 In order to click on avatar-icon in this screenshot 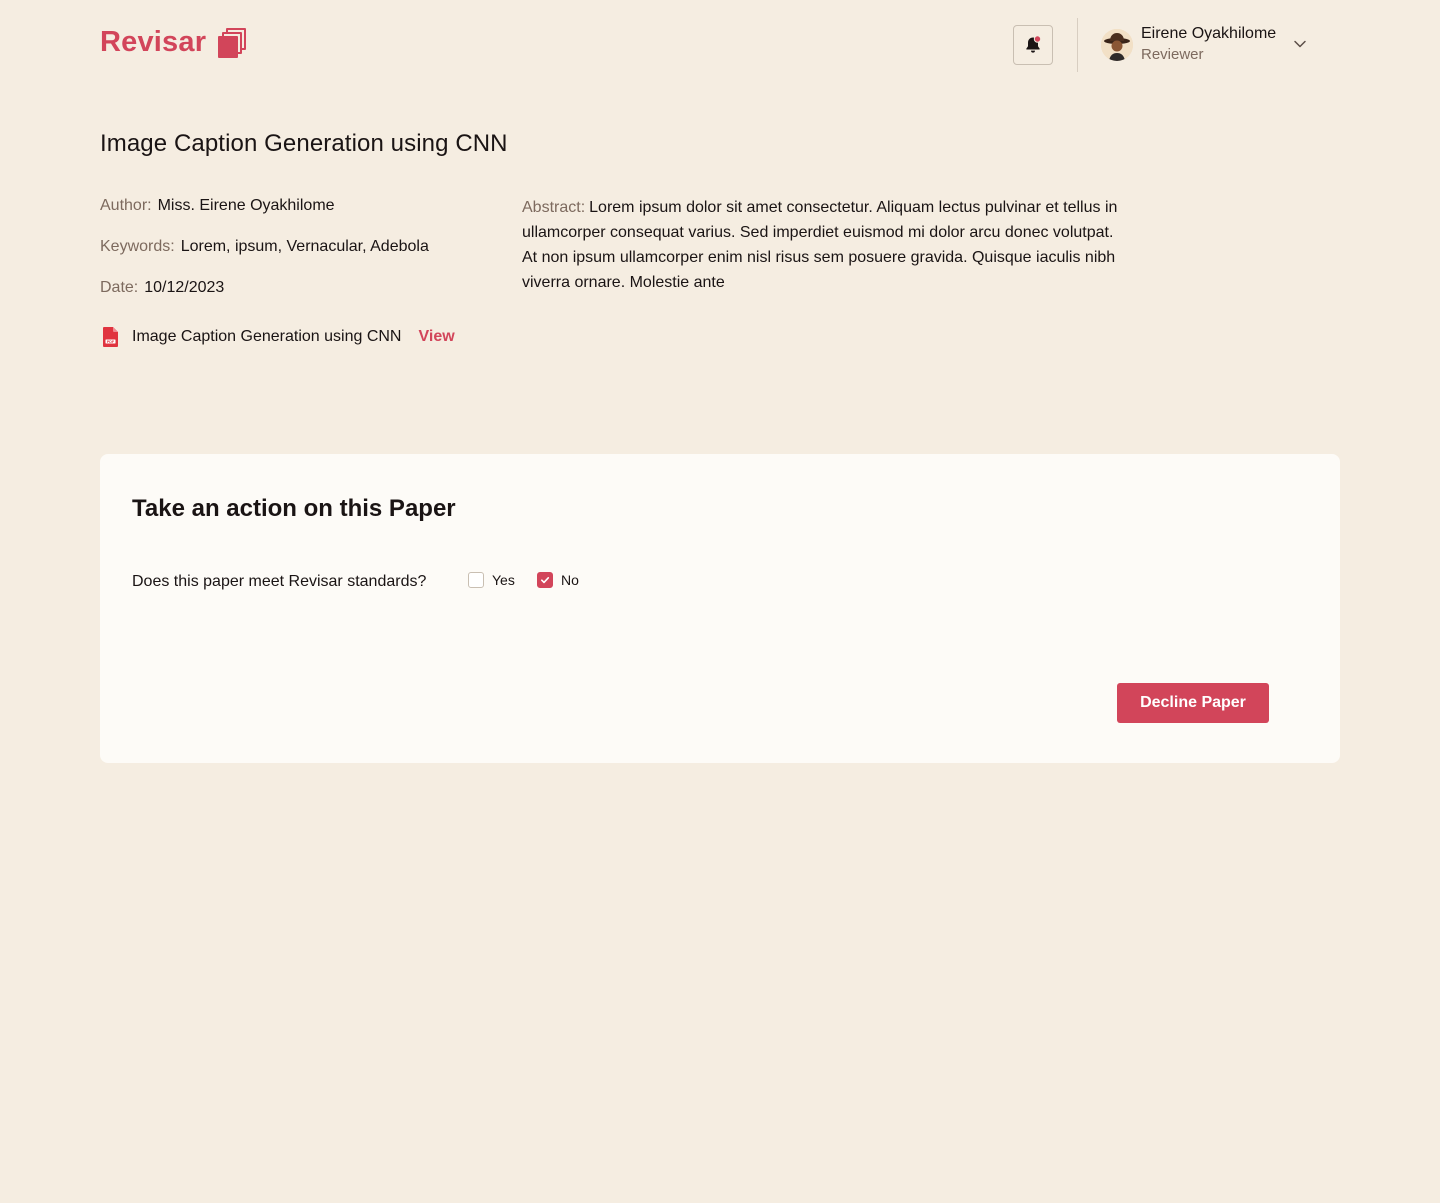, I will do `click(1117, 45)`.